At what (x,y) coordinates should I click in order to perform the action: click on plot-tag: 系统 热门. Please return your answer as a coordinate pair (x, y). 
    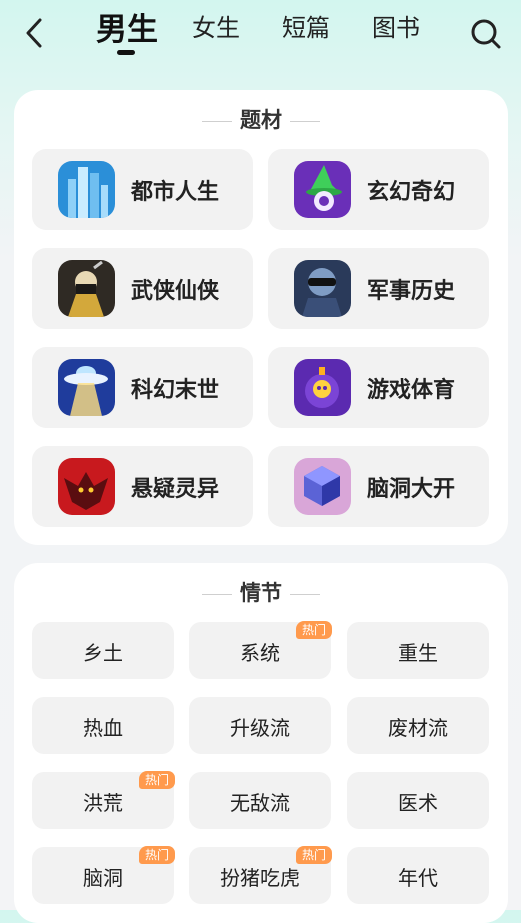
    Looking at the image, I should click on (260, 650).